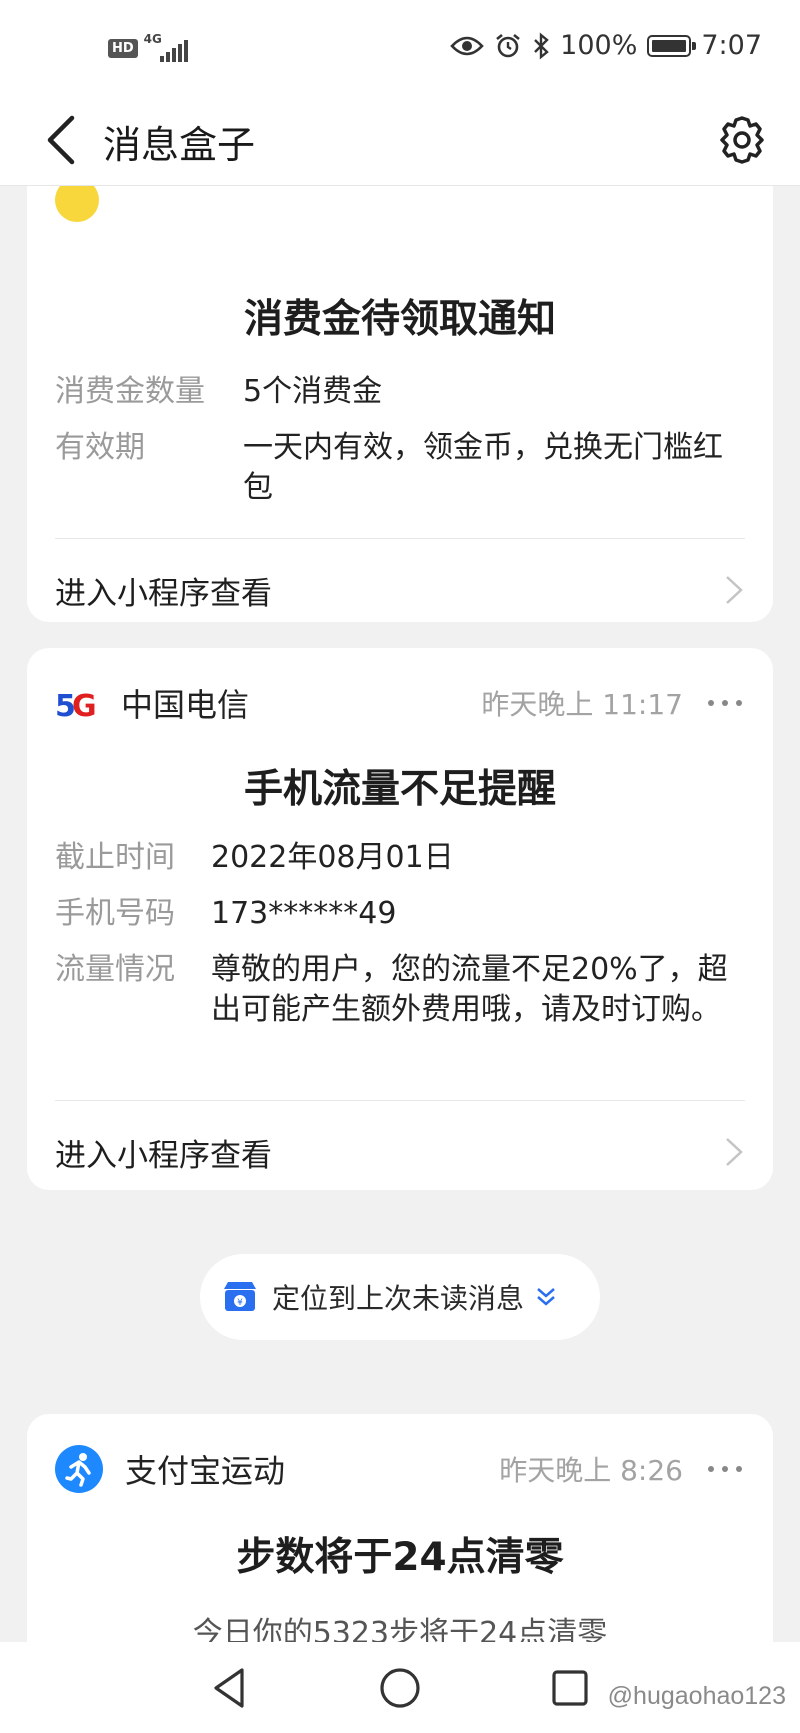 Image resolution: width=800 pixels, height=1733 pixels. What do you see at coordinates (240, 1296) in the screenshot?
I see `store-icon: ¥` at bounding box center [240, 1296].